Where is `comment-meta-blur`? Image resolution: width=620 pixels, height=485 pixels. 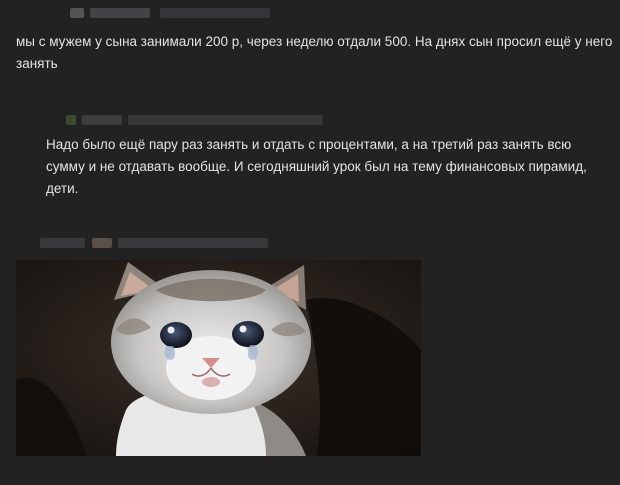
comment-meta-blur is located at coordinates (215, 13).